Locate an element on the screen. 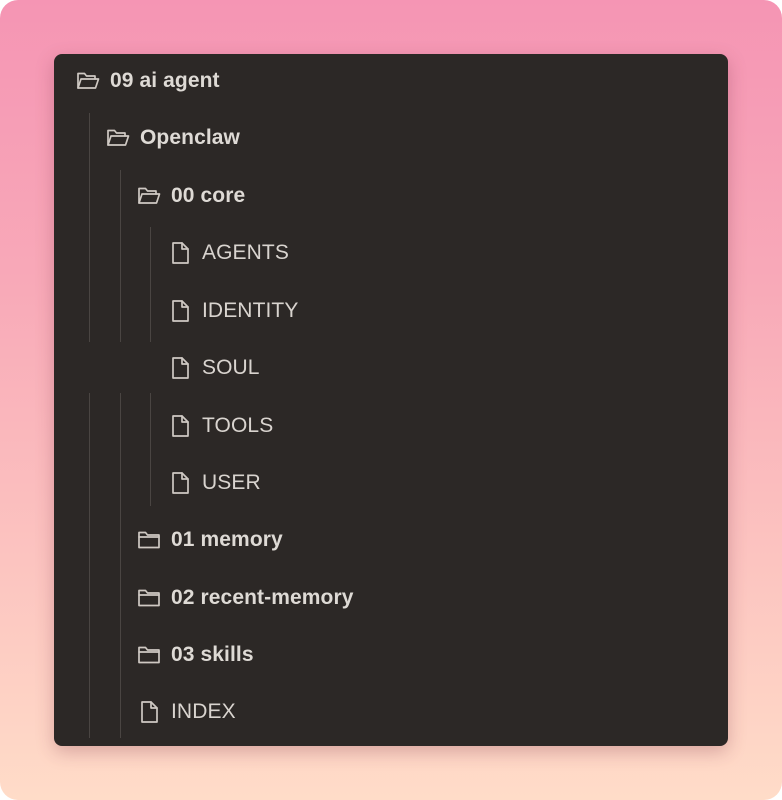 The width and height of the screenshot is (782, 800). tree-item-soul: SOUL is located at coordinates (391, 368).